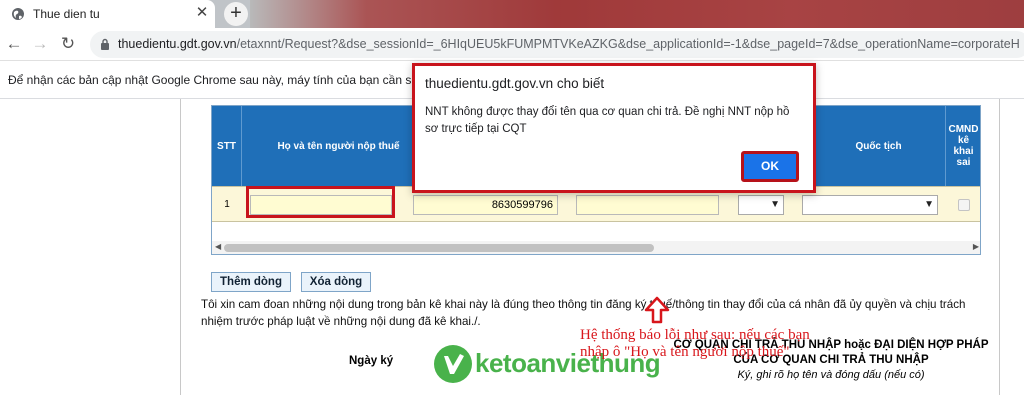 Image resolution: width=1024 pixels, height=395 pixels. What do you see at coordinates (14, 44) in the screenshot?
I see `back-arrow-icon: ←` at bounding box center [14, 44].